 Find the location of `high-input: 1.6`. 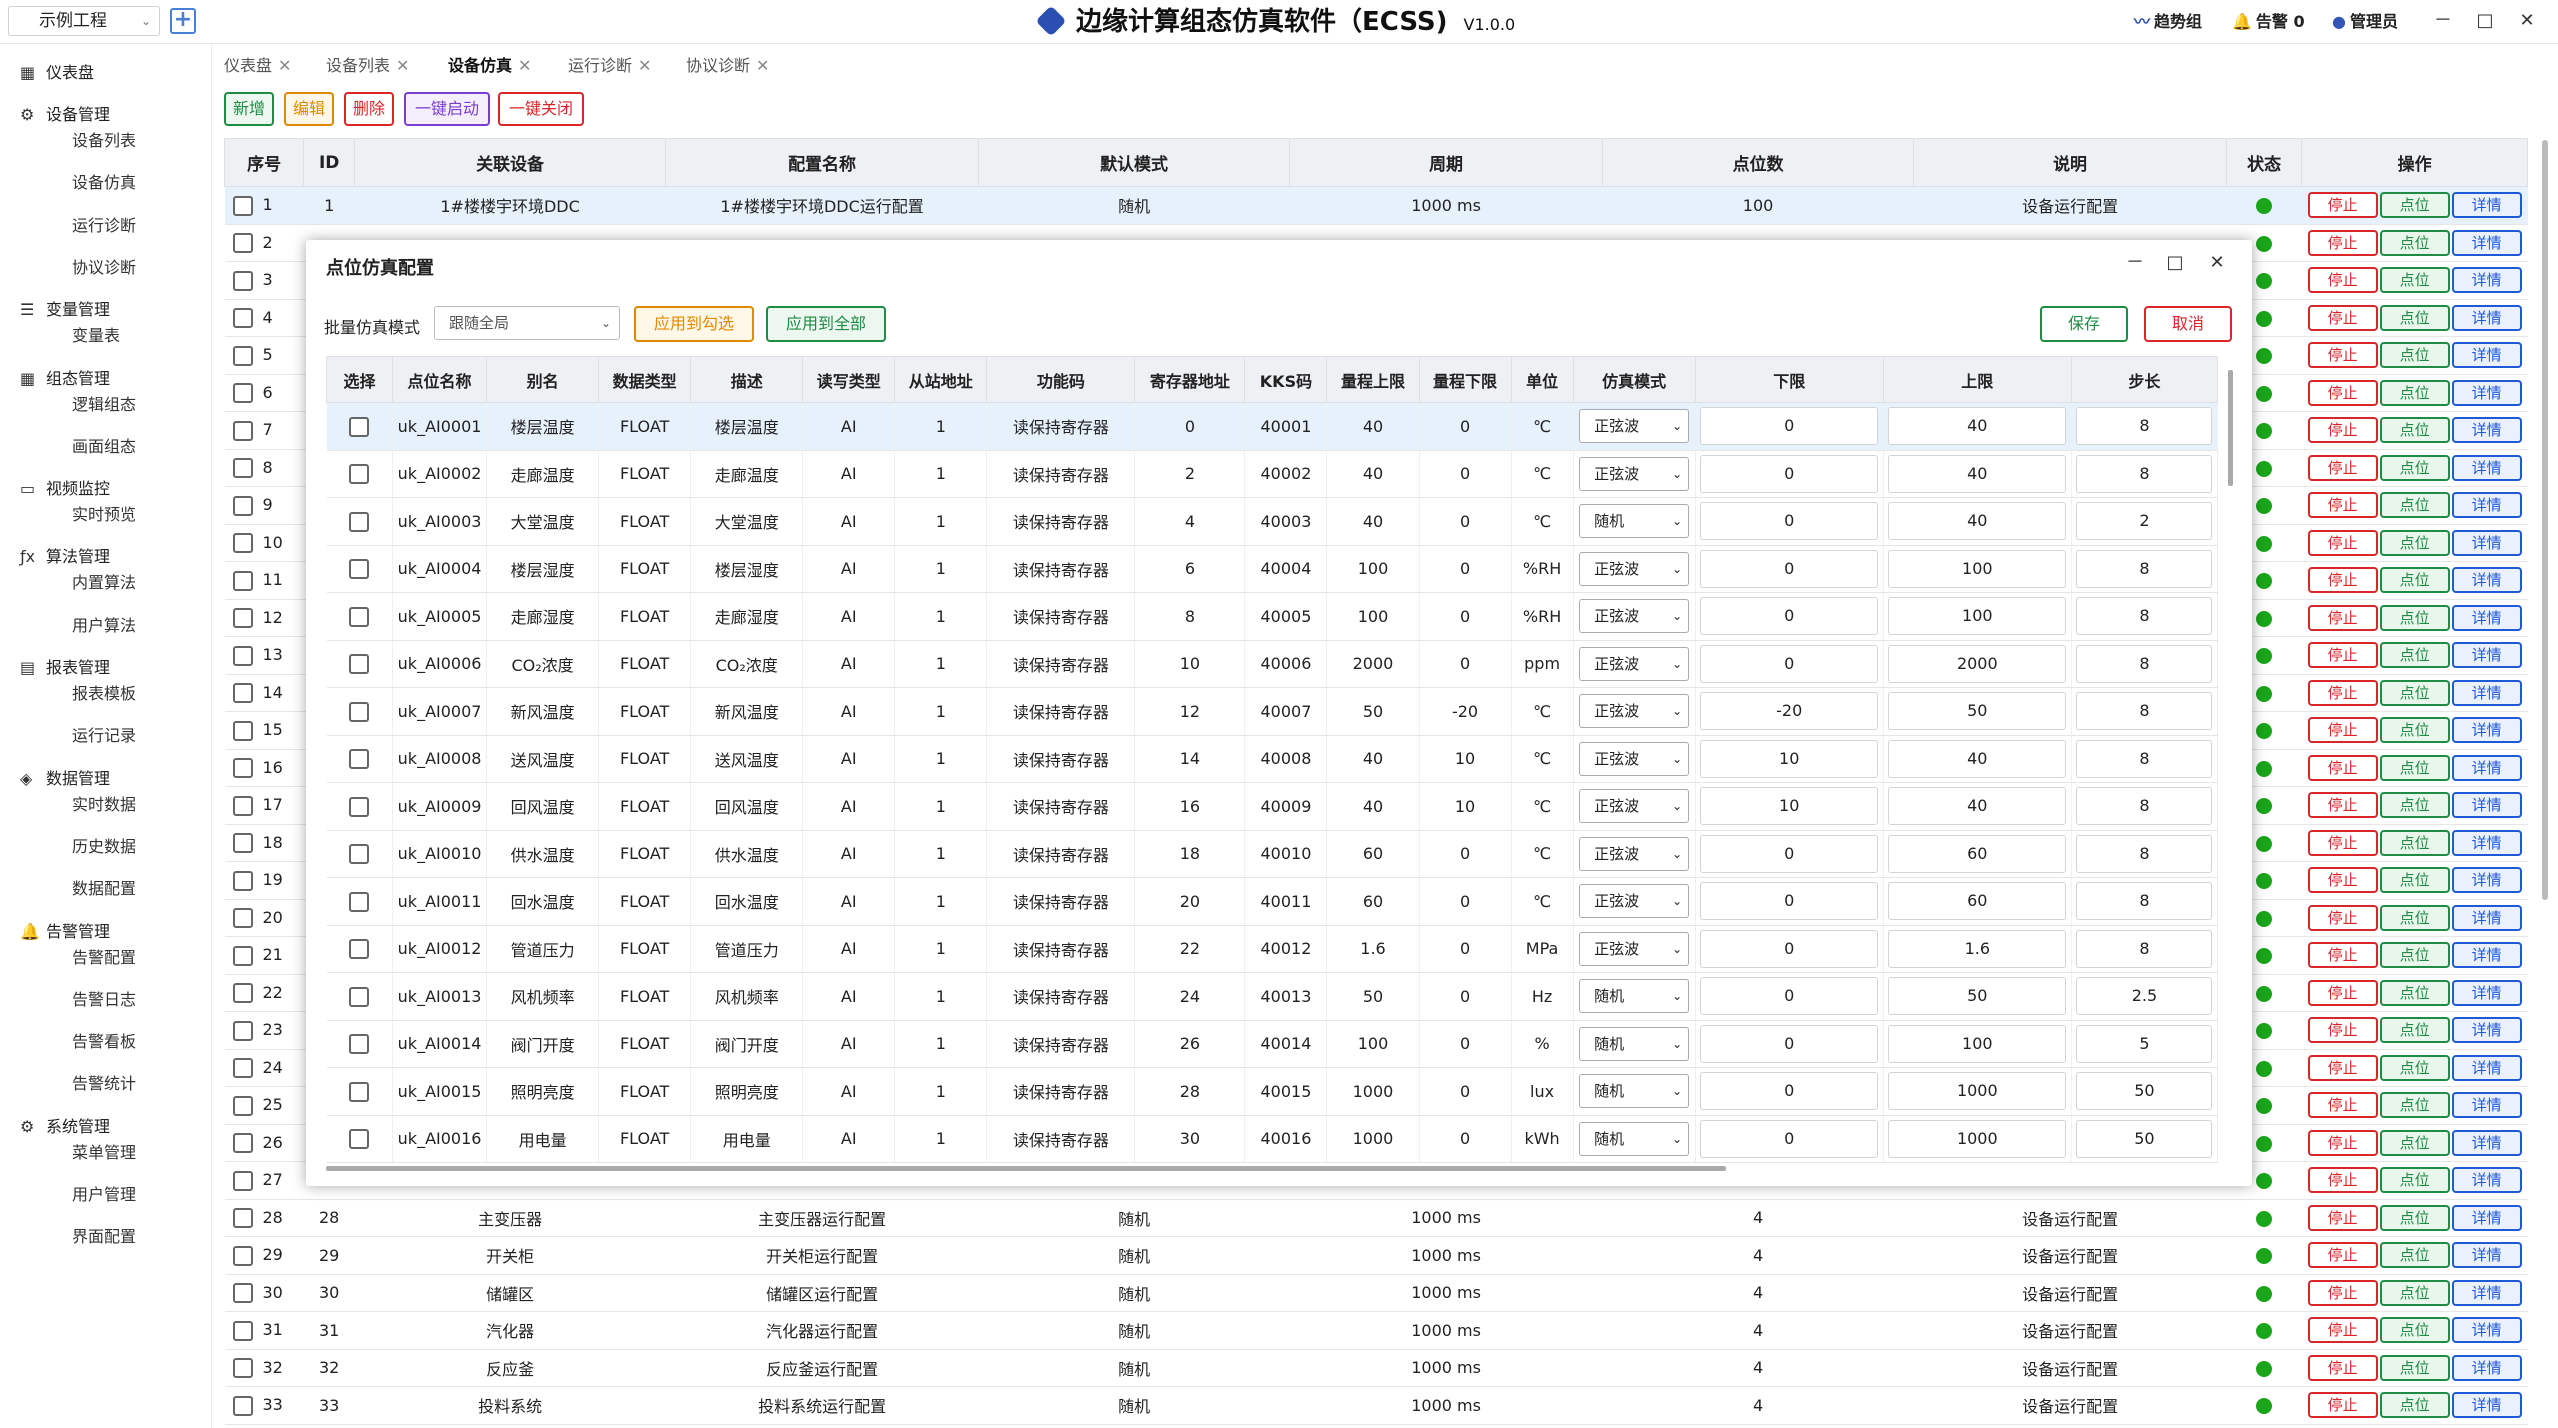

high-input: 1.6 is located at coordinates (1977, 948).